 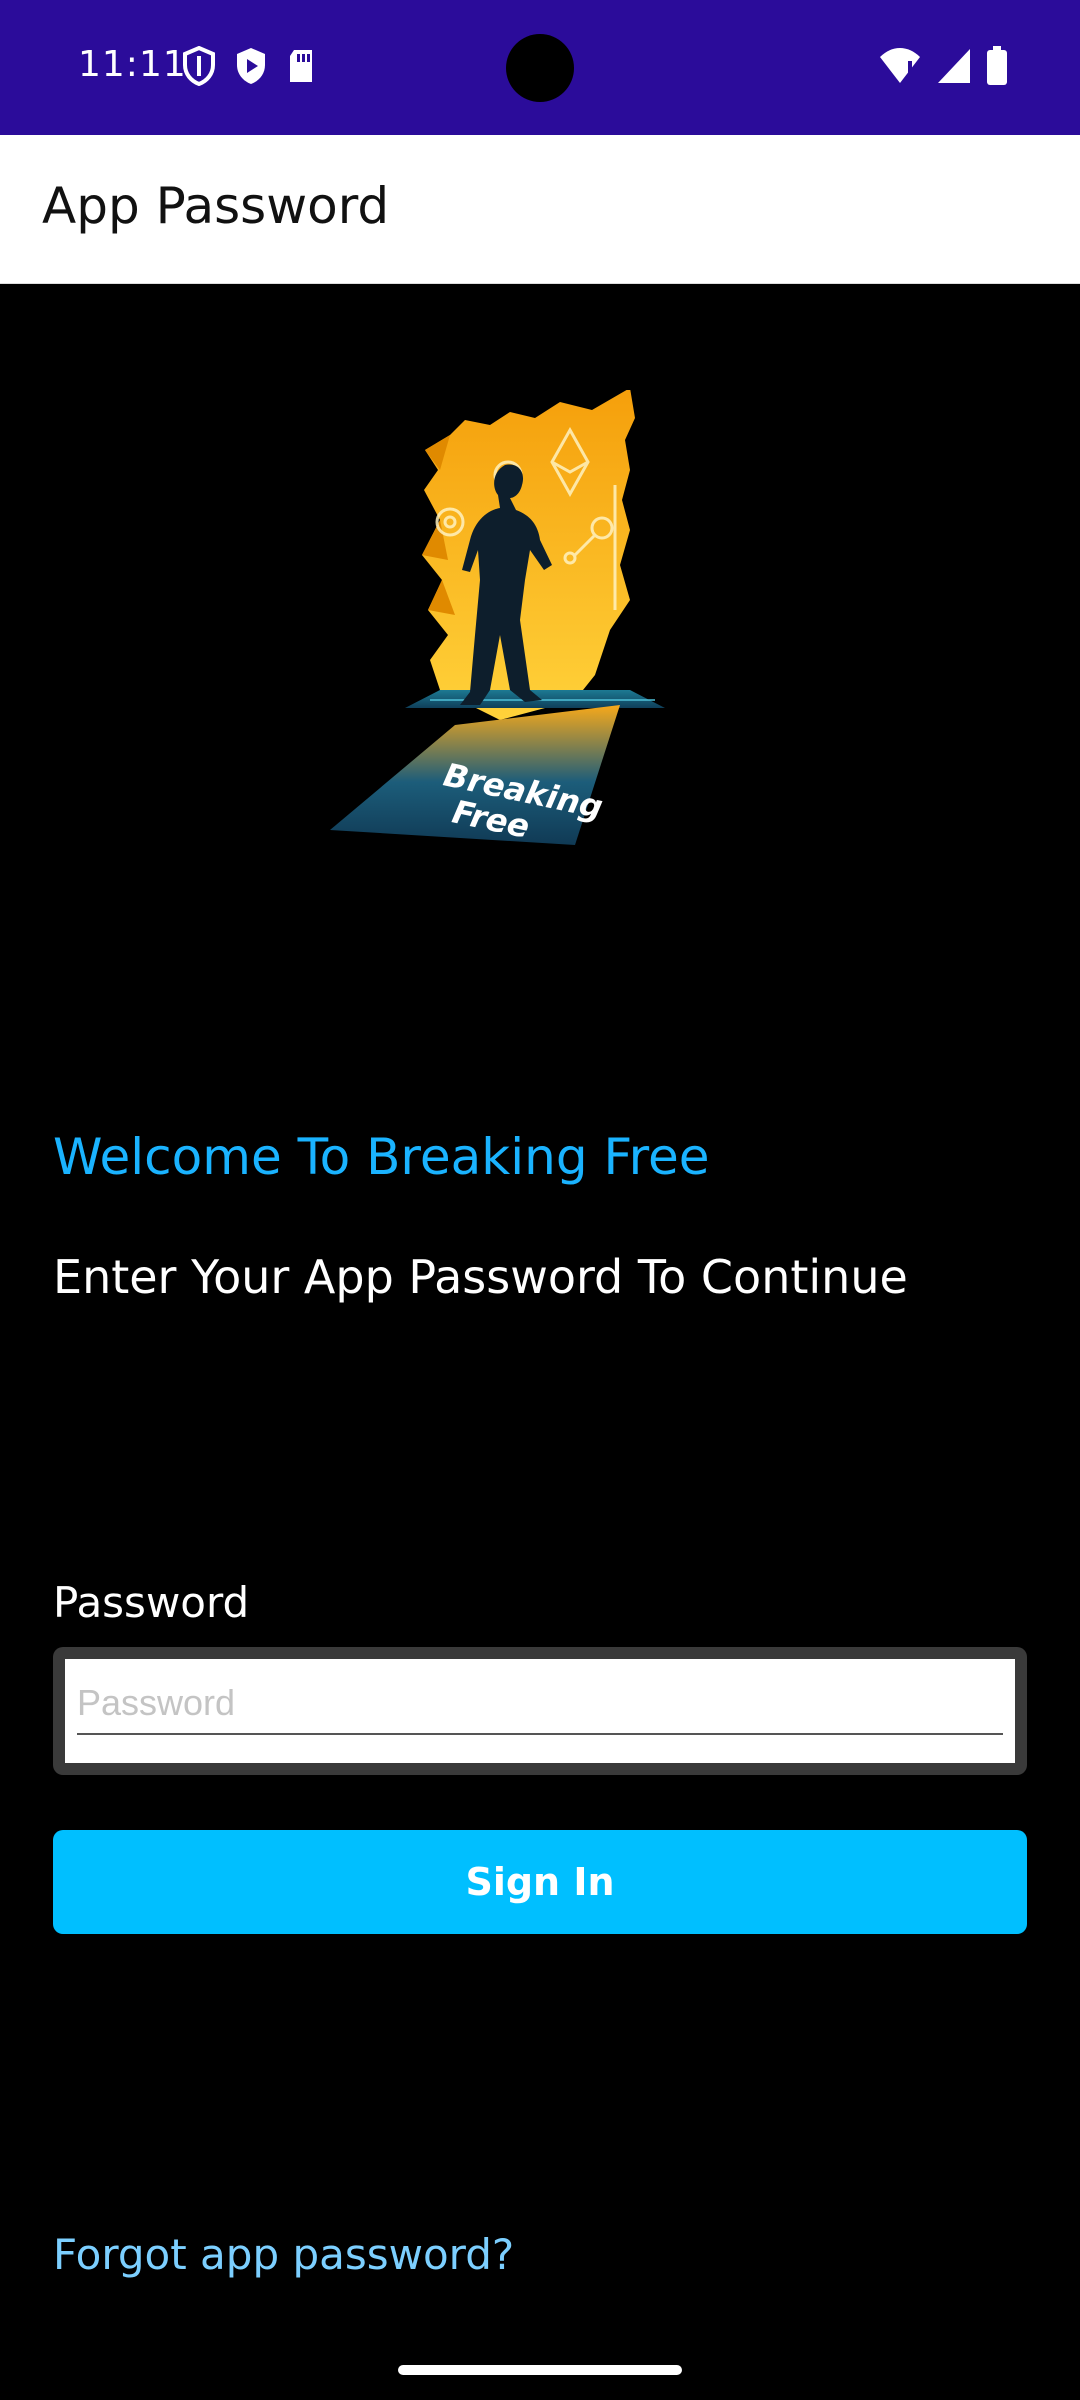 I want to click on status-bar: 11:11, so click(x=540, y=67).